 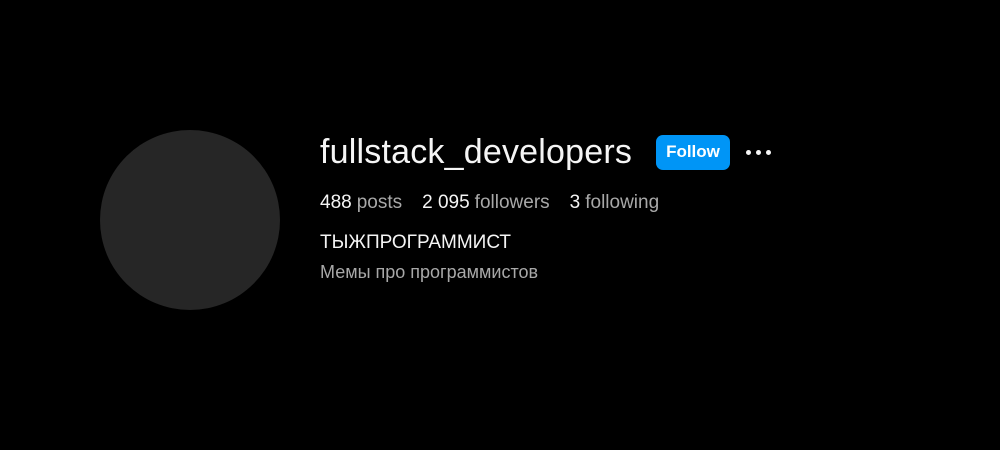 I want to click on following-number: 3, so click(x=575, y=202).